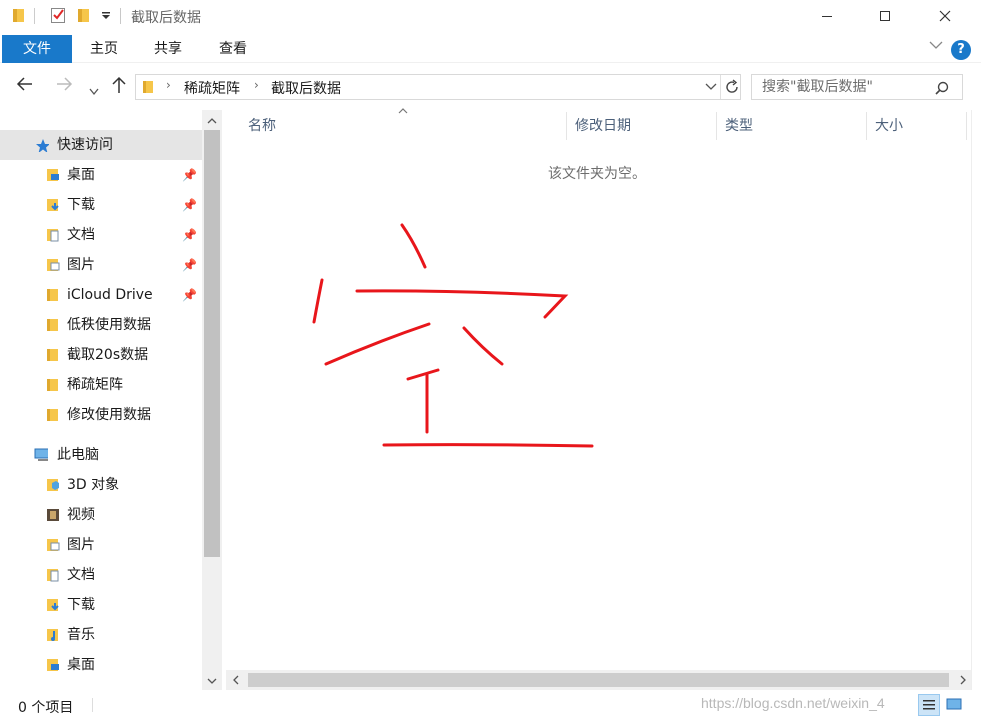 This screenshot has width=981, height=720. What do you see at coordinates (942, 88) in the screenshot?
I see `search-icon` at bounding box center [942, 88].